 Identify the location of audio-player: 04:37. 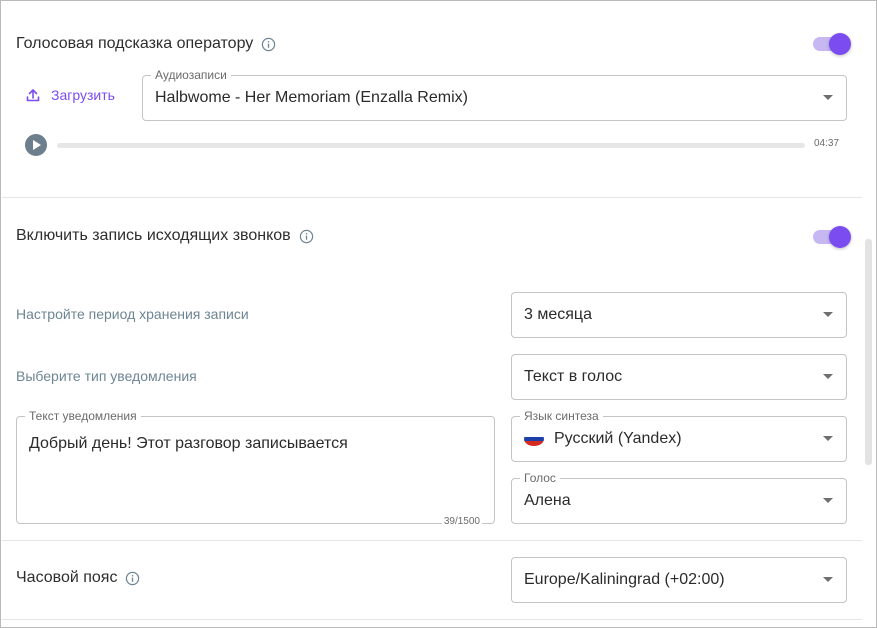
(435, 145).